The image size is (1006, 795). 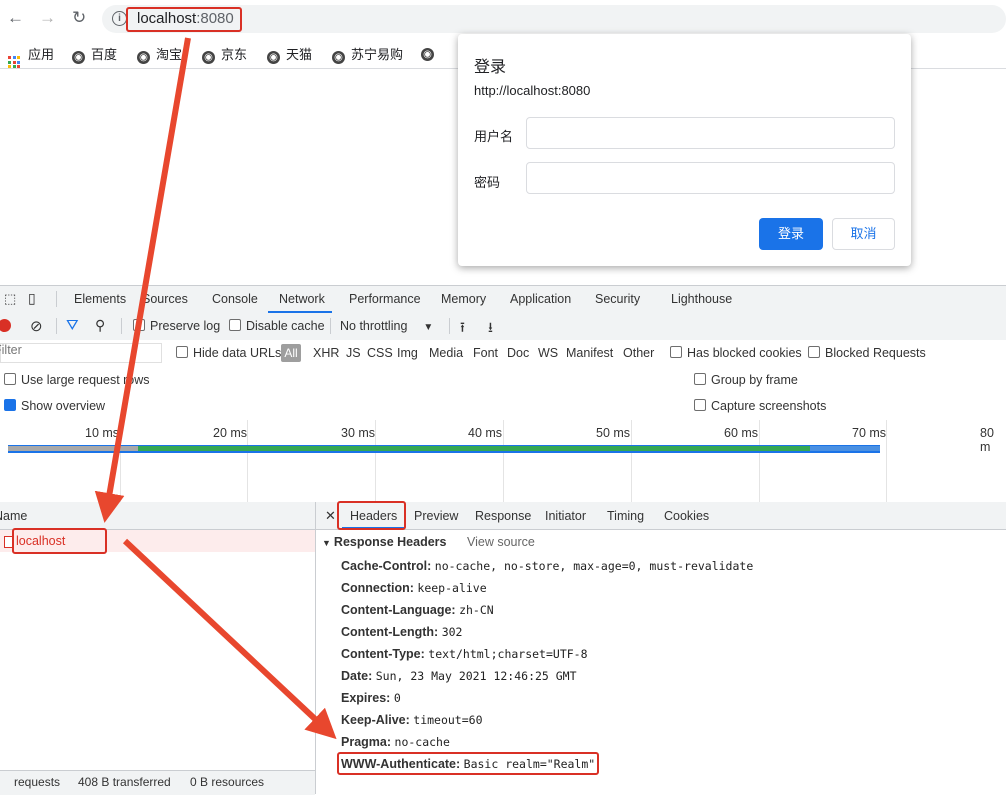 What do you see at coordinates (490, 67) in the screenshot?
I see `dialog-title: 登录` at bounding box center [490, 67].